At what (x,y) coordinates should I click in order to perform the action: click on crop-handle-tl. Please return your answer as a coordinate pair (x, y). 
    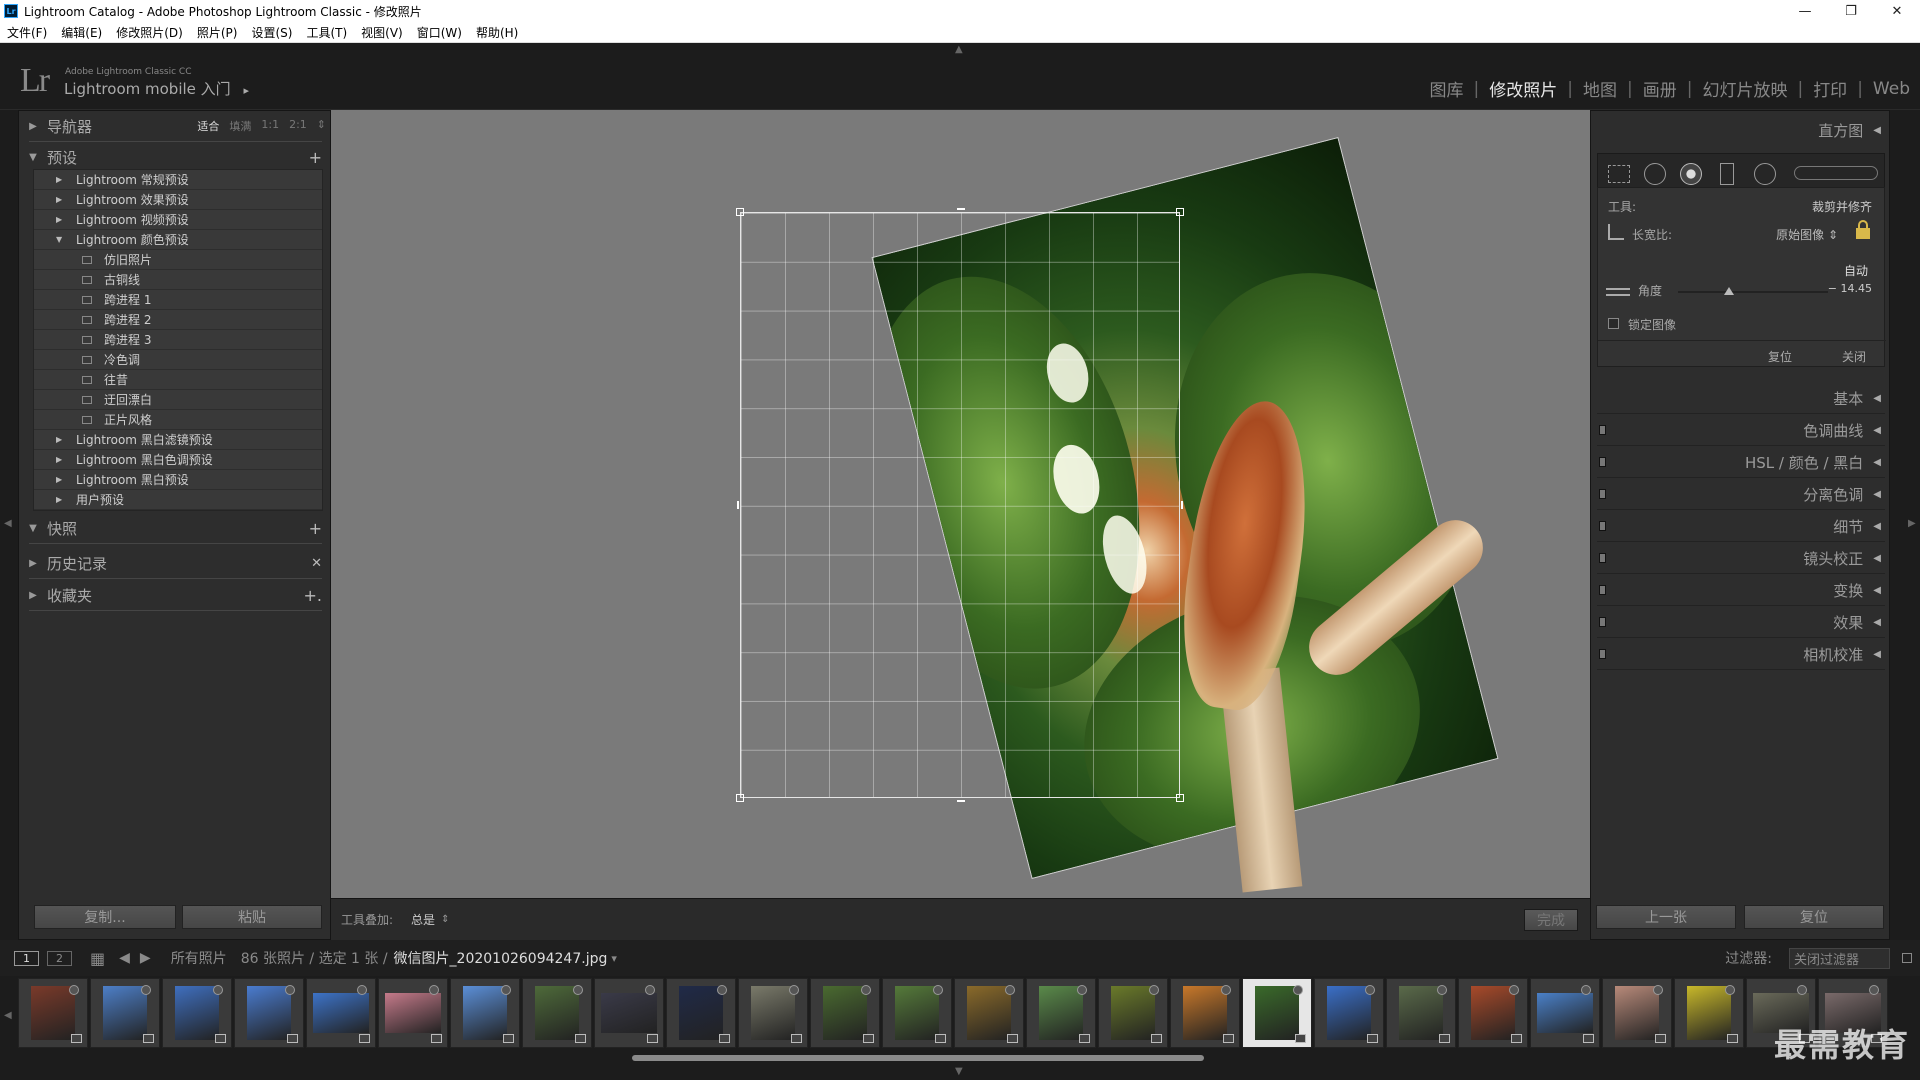
    Looking at the image, I should click on (740, 212).